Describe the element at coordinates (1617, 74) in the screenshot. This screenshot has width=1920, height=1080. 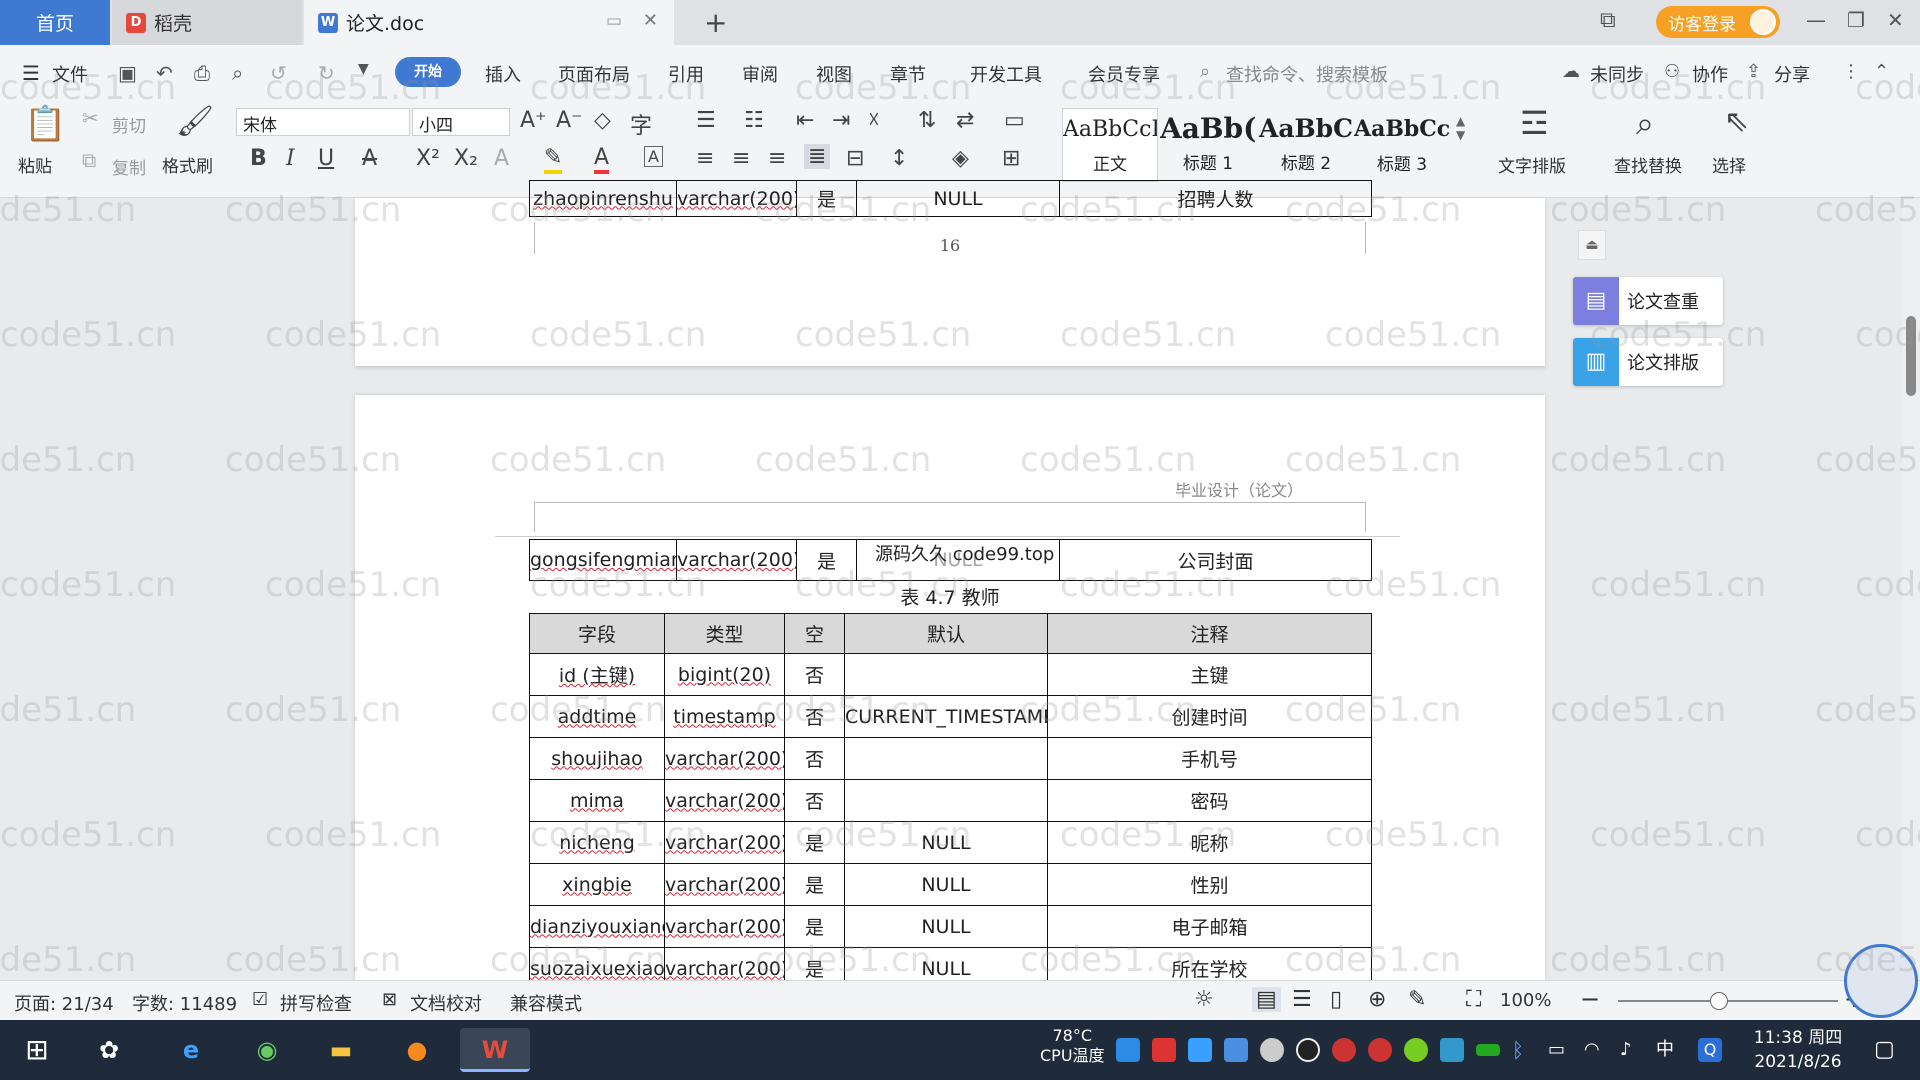
I see `sync-status: 未同步` at that location.